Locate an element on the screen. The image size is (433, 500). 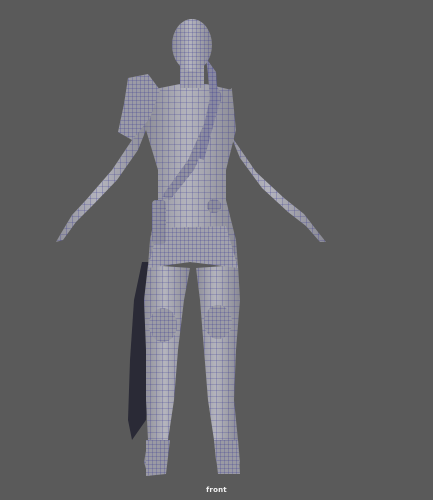
head is located at coordinates (192, 45).